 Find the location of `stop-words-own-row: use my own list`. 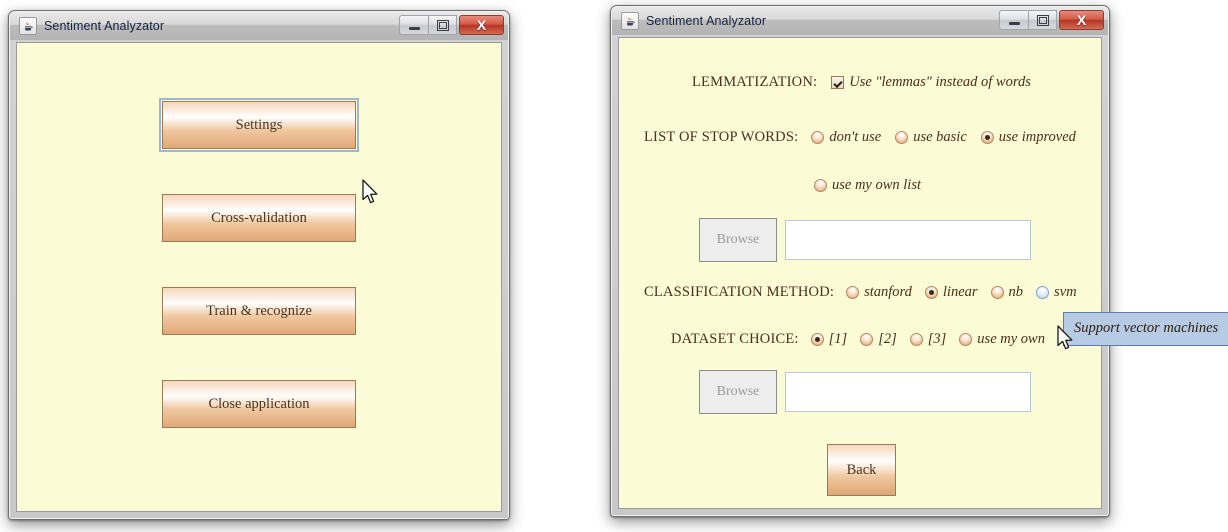

stop-words-own-row: use my own list is located at coordinates (867, 185).